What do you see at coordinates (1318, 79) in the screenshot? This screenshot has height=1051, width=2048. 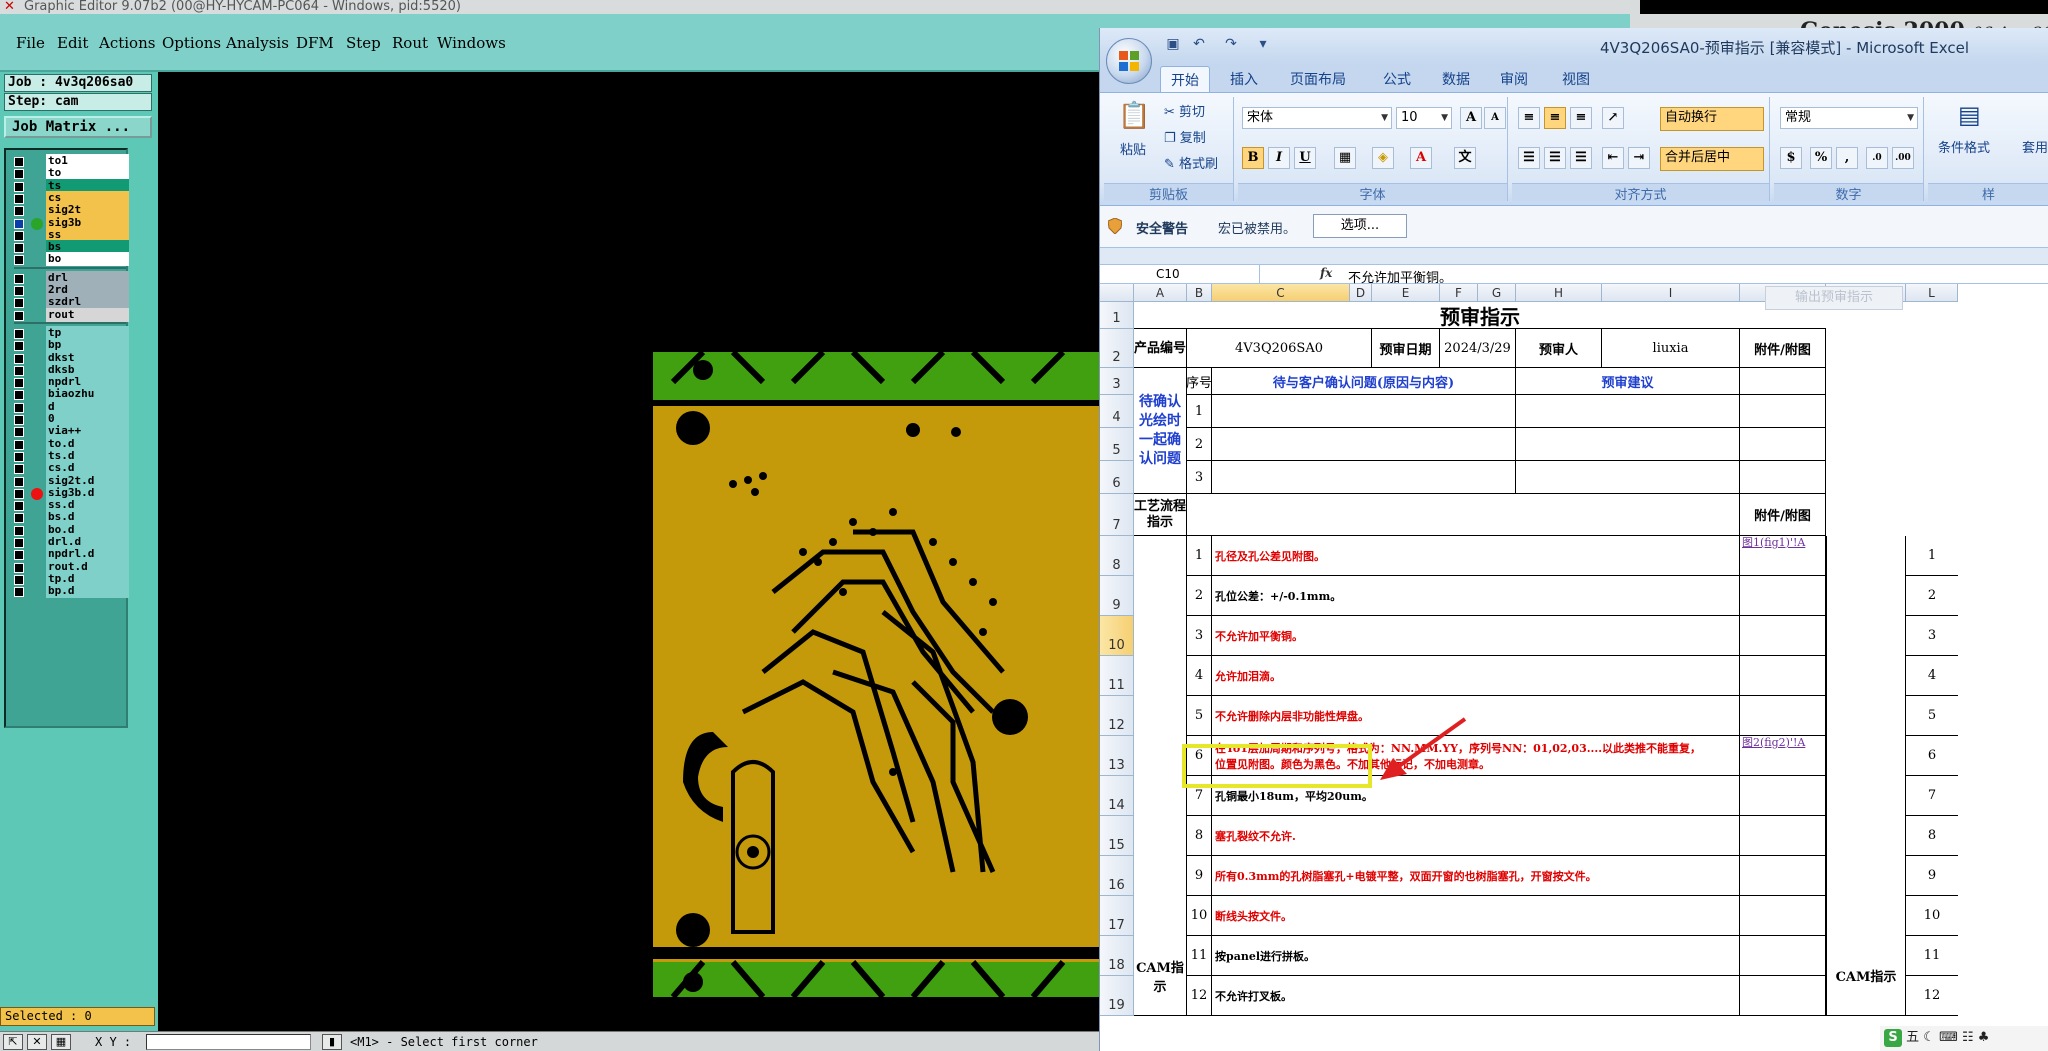 I see `tab-page-layout: 页面布局` at bounding box center [1318, 79].